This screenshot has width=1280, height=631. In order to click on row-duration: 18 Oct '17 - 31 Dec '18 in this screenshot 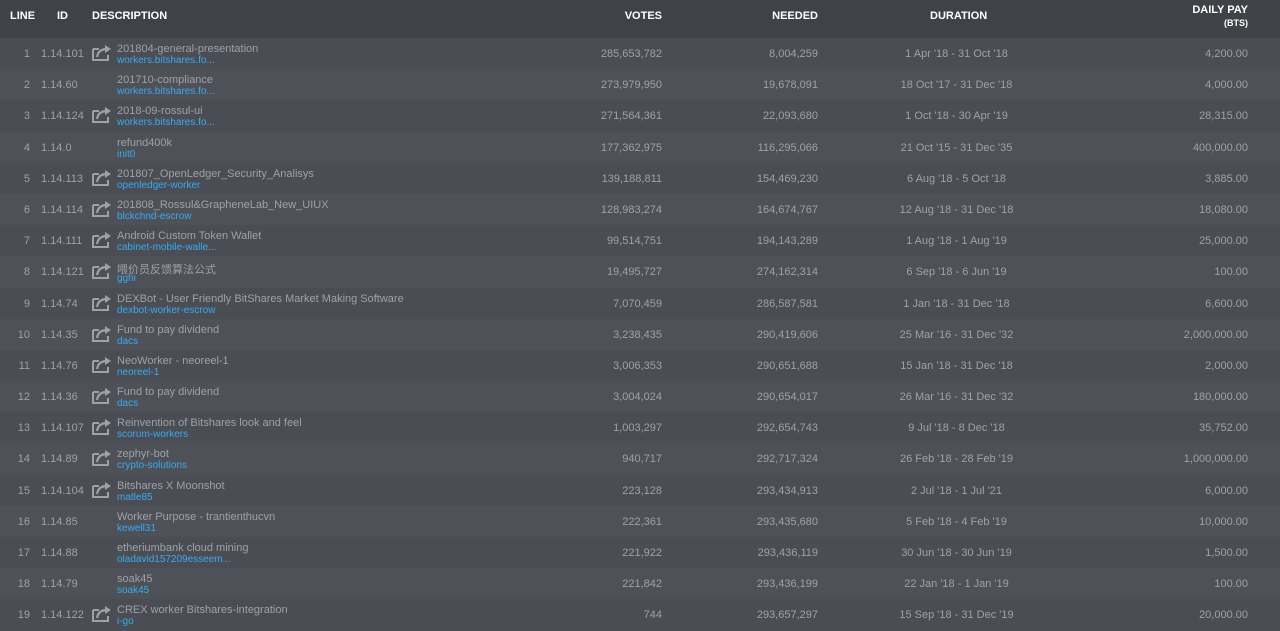, I will do `click(956, 85)`.